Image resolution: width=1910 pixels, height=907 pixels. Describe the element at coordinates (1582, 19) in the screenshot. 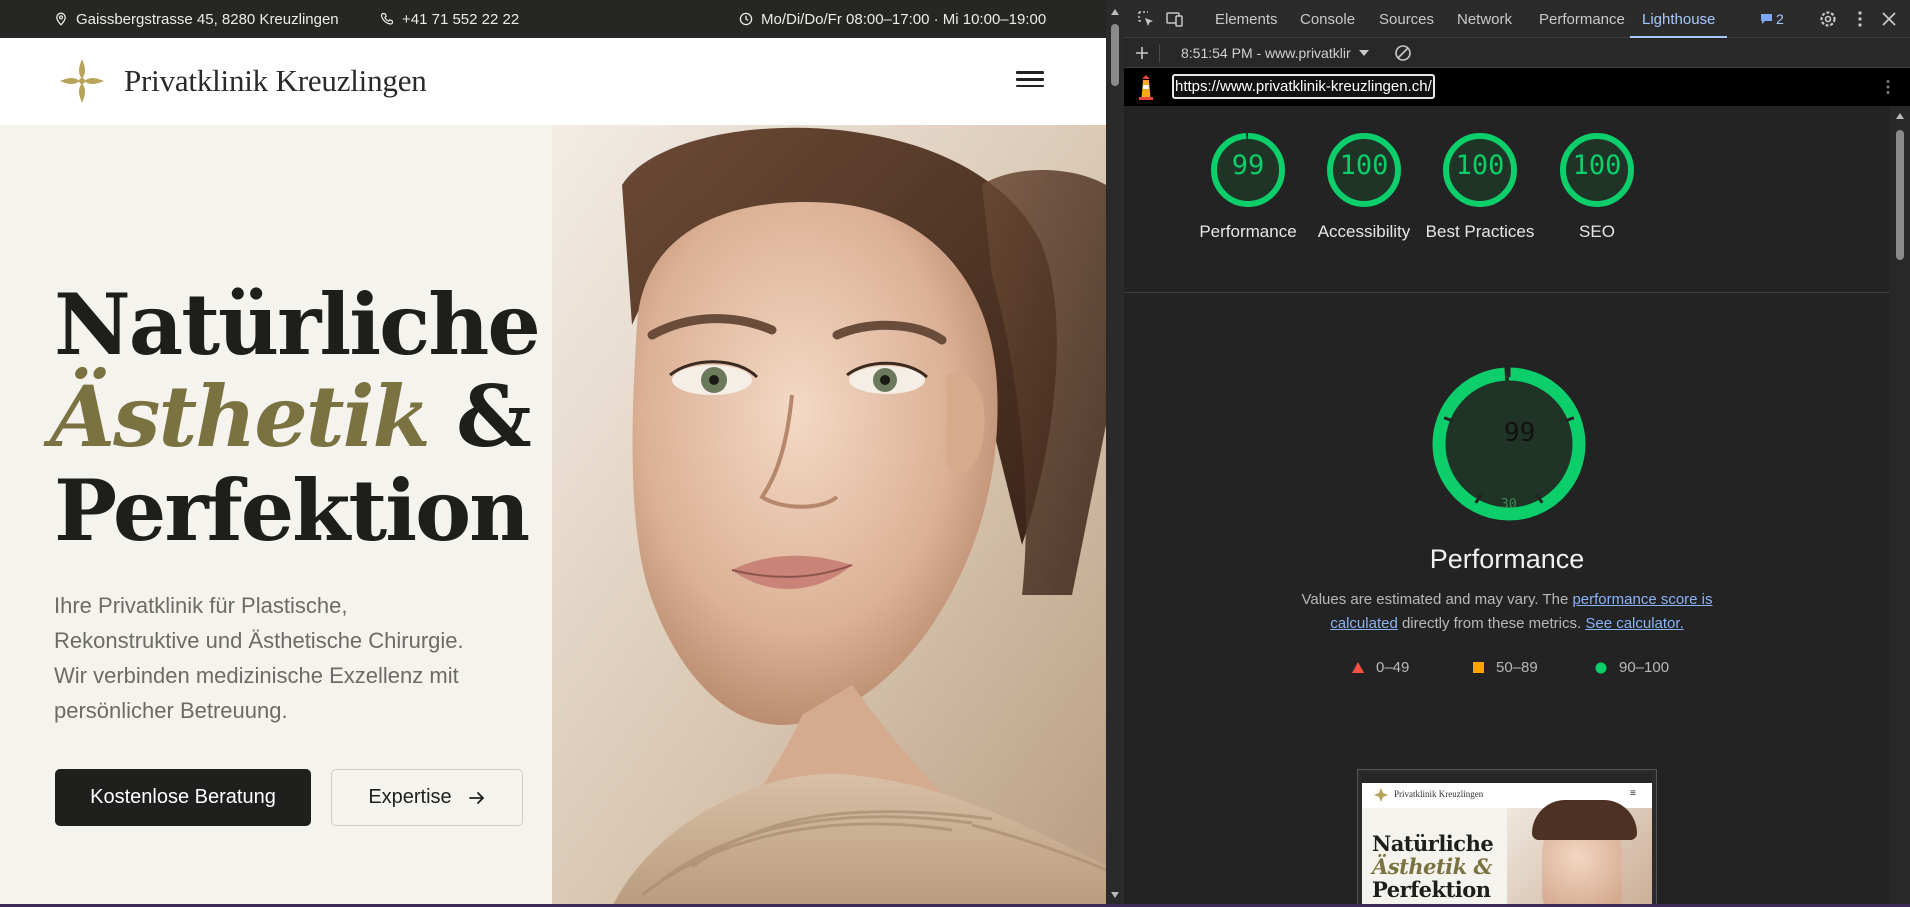

I see `tab-performance: Performance` at that location.